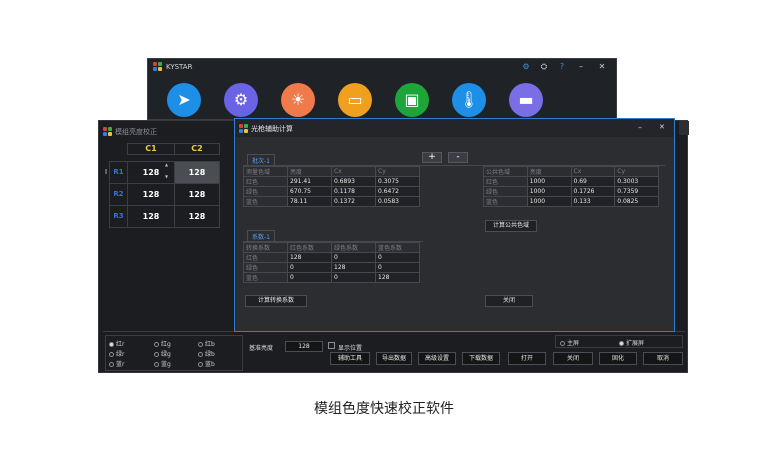  I want to click on advanced-settings-button: 高级设置, so click(437, 358).